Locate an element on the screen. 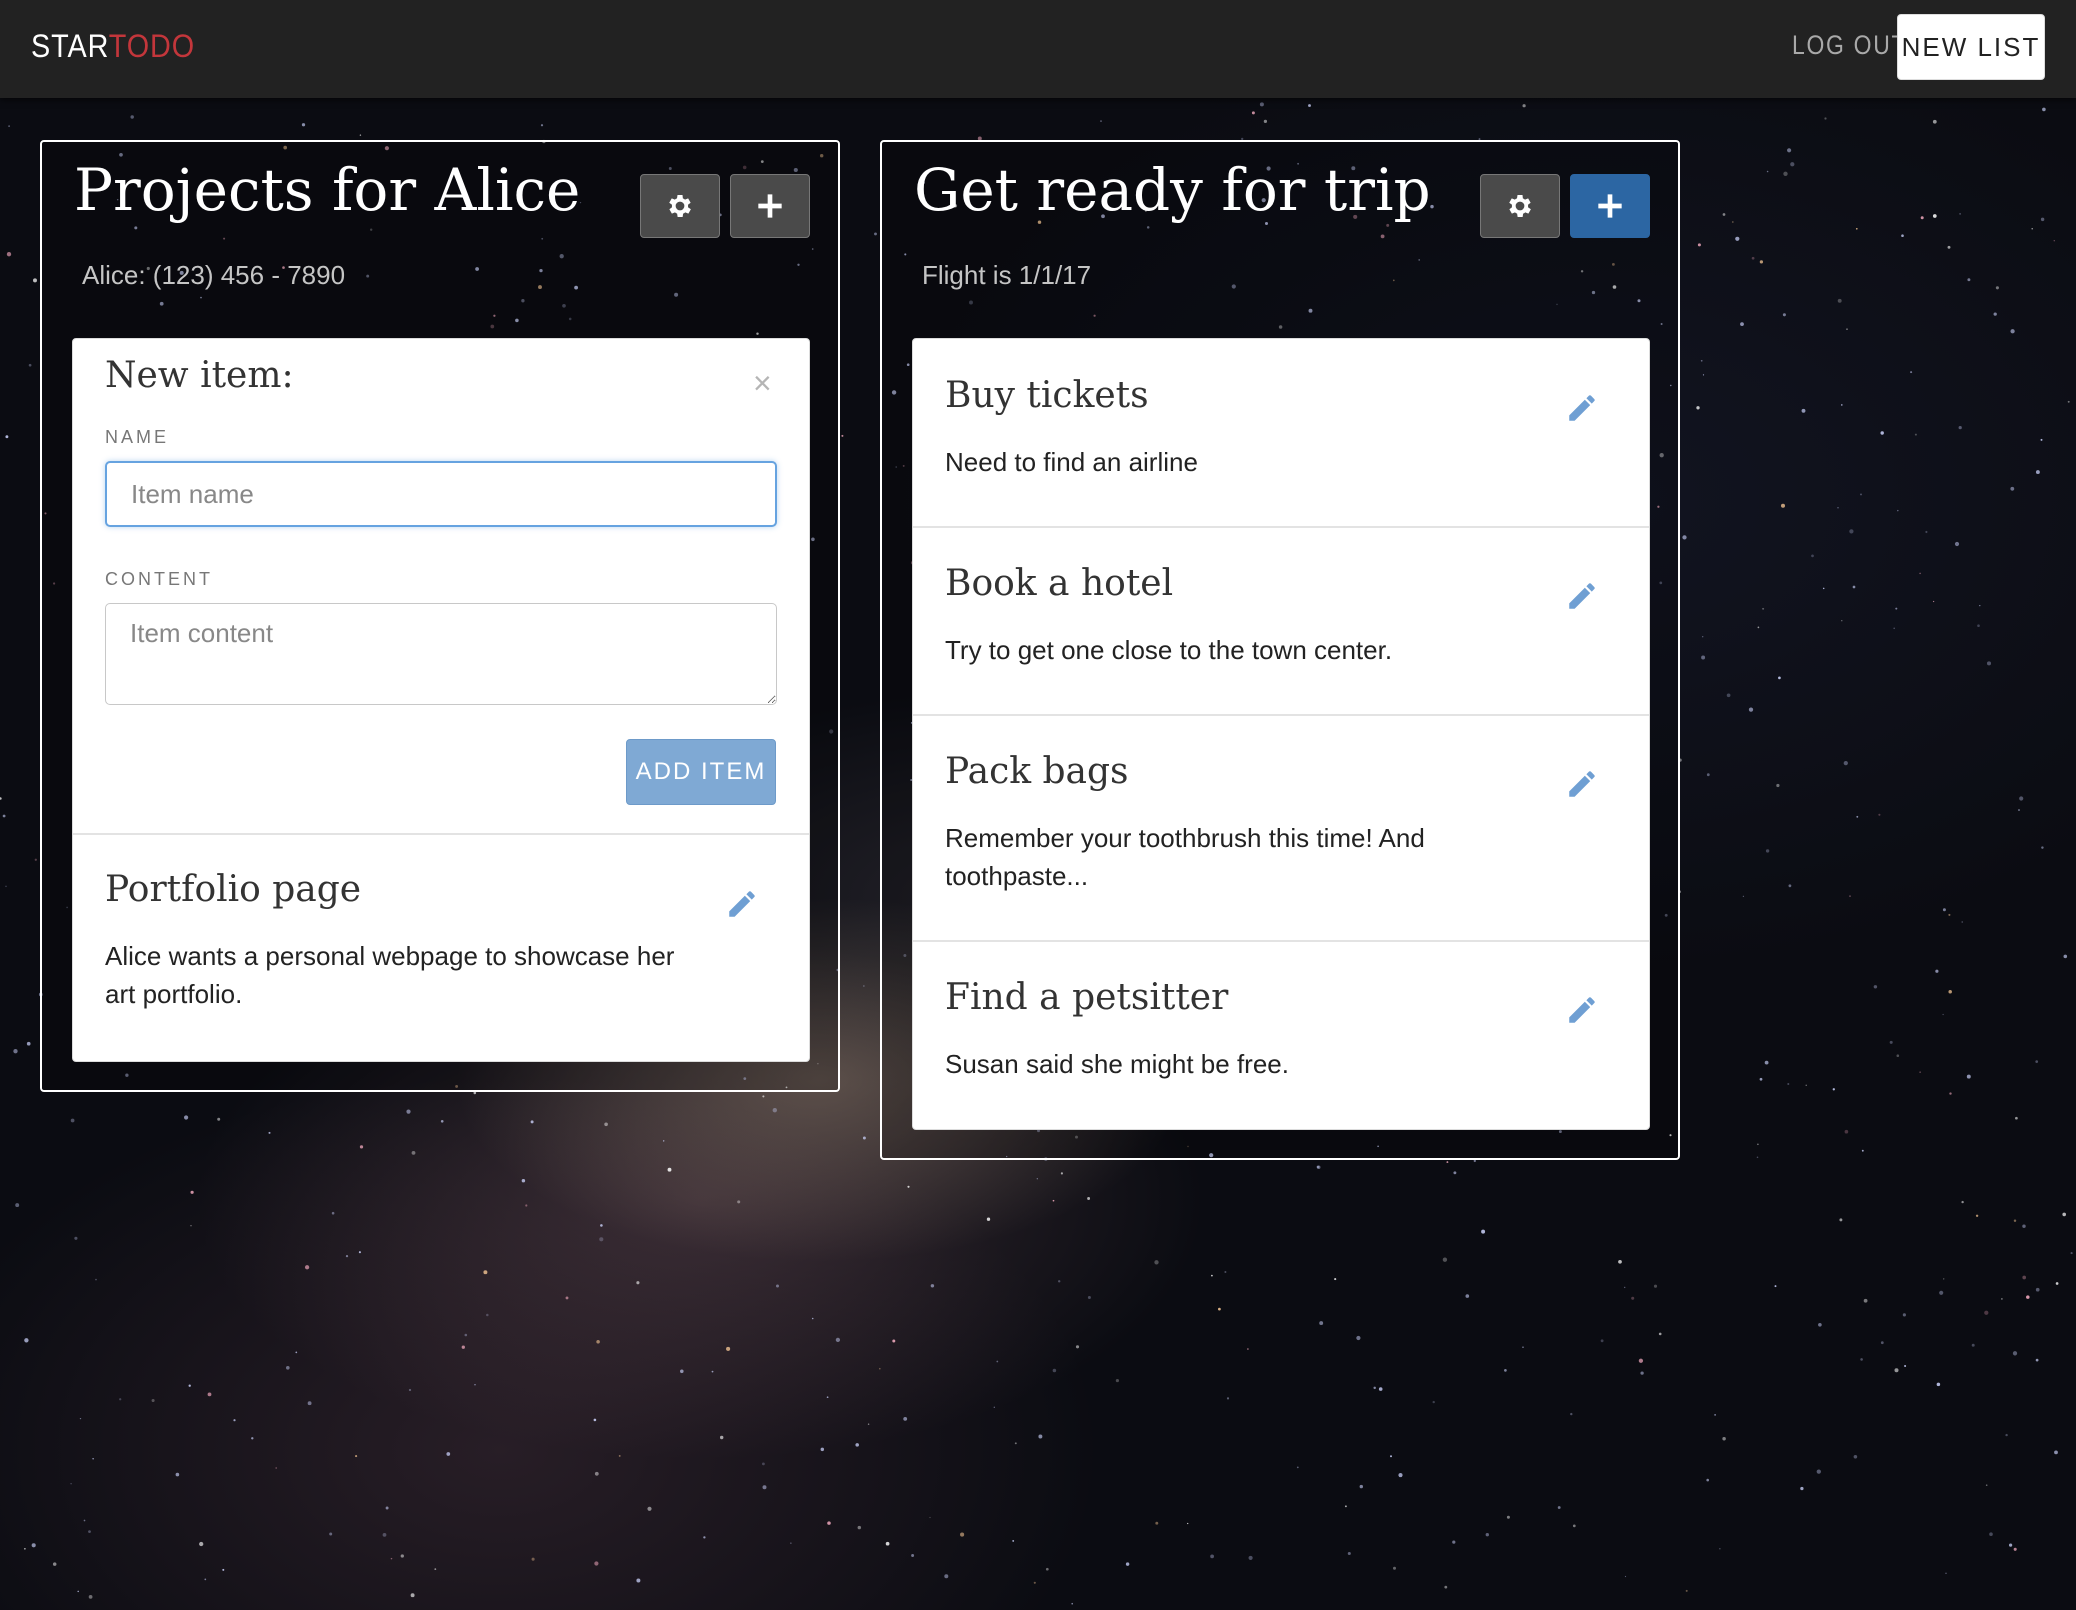 The height and width of the screenshot is (1610, 2076). add-item-button: ADD ITEM is located at coordinates (701, 772).